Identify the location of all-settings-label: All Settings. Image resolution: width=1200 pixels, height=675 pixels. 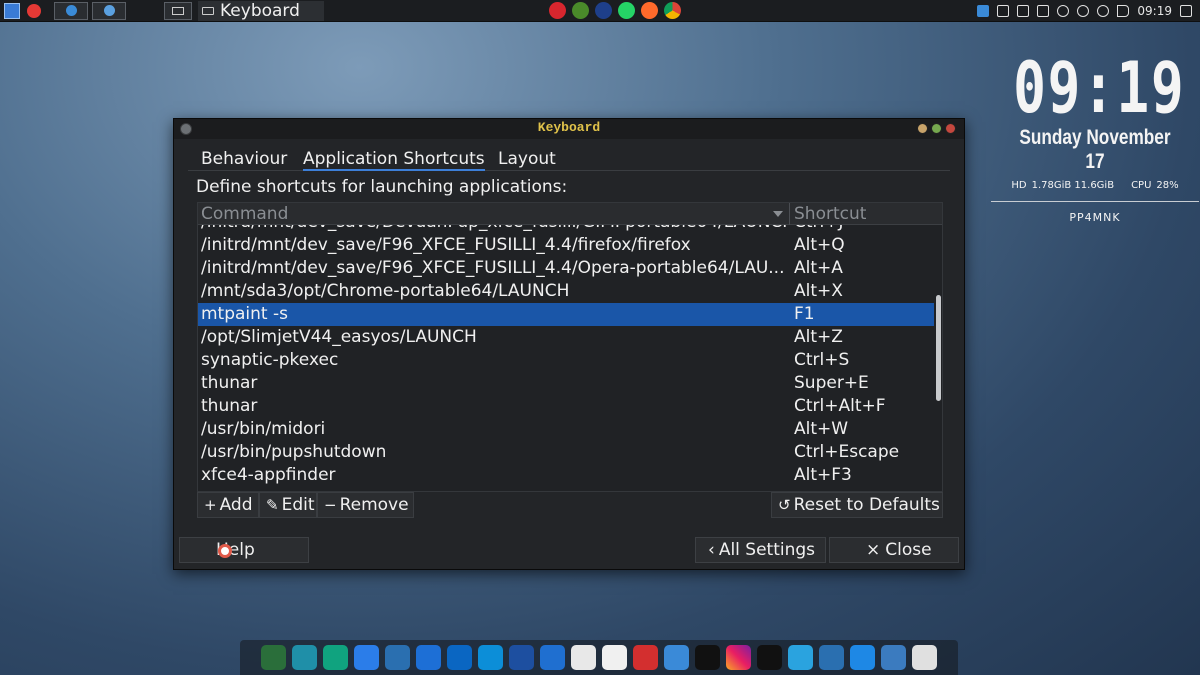
(767, 550).